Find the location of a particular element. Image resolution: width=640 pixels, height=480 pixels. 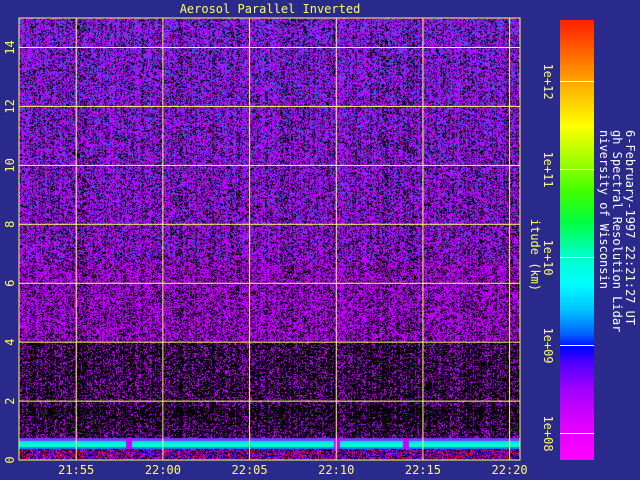

y-tick-label: 2 is located at coordinates (10, 400).